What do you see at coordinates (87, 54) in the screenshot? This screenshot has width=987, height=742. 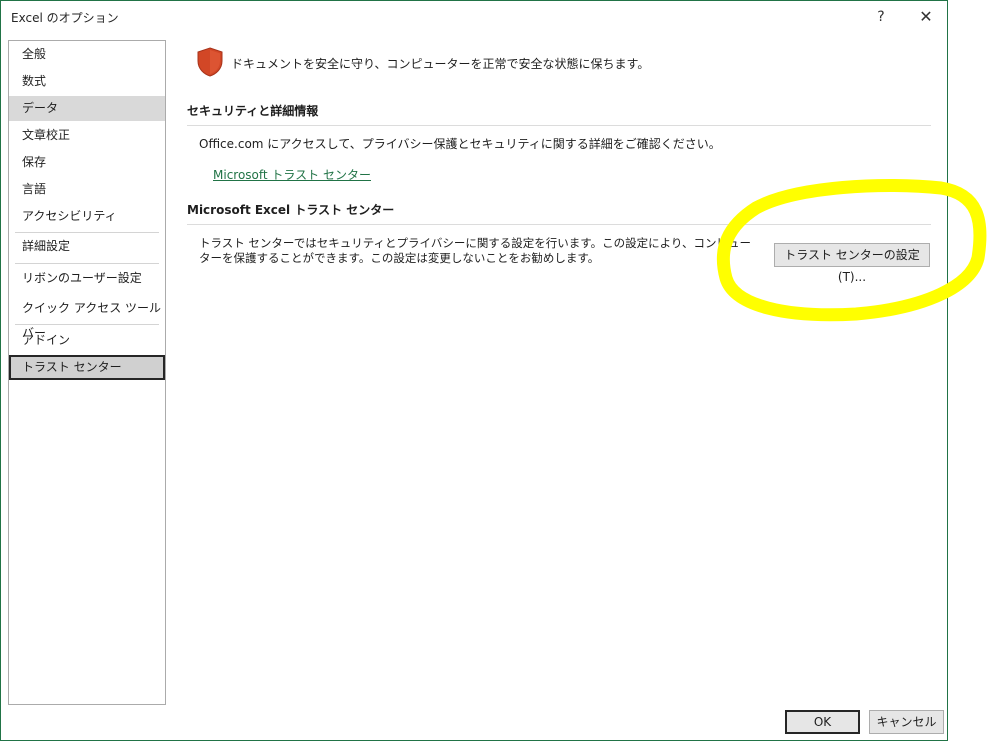 I see `sidebar-item-general: 全般` at bounding box center [87, 54].